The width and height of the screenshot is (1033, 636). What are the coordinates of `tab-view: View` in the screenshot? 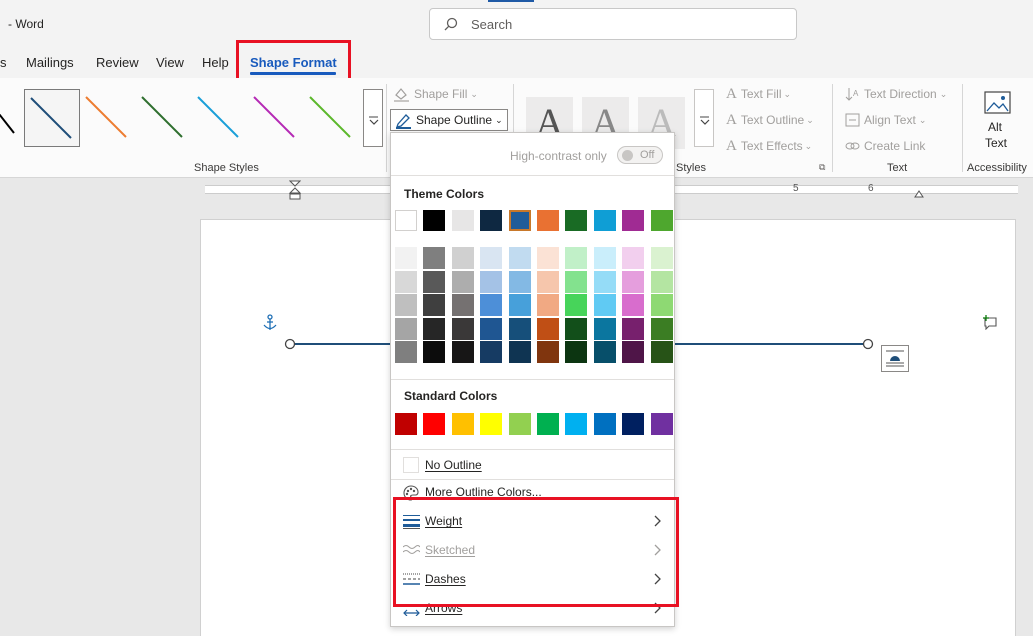 It's located at (170, 62).